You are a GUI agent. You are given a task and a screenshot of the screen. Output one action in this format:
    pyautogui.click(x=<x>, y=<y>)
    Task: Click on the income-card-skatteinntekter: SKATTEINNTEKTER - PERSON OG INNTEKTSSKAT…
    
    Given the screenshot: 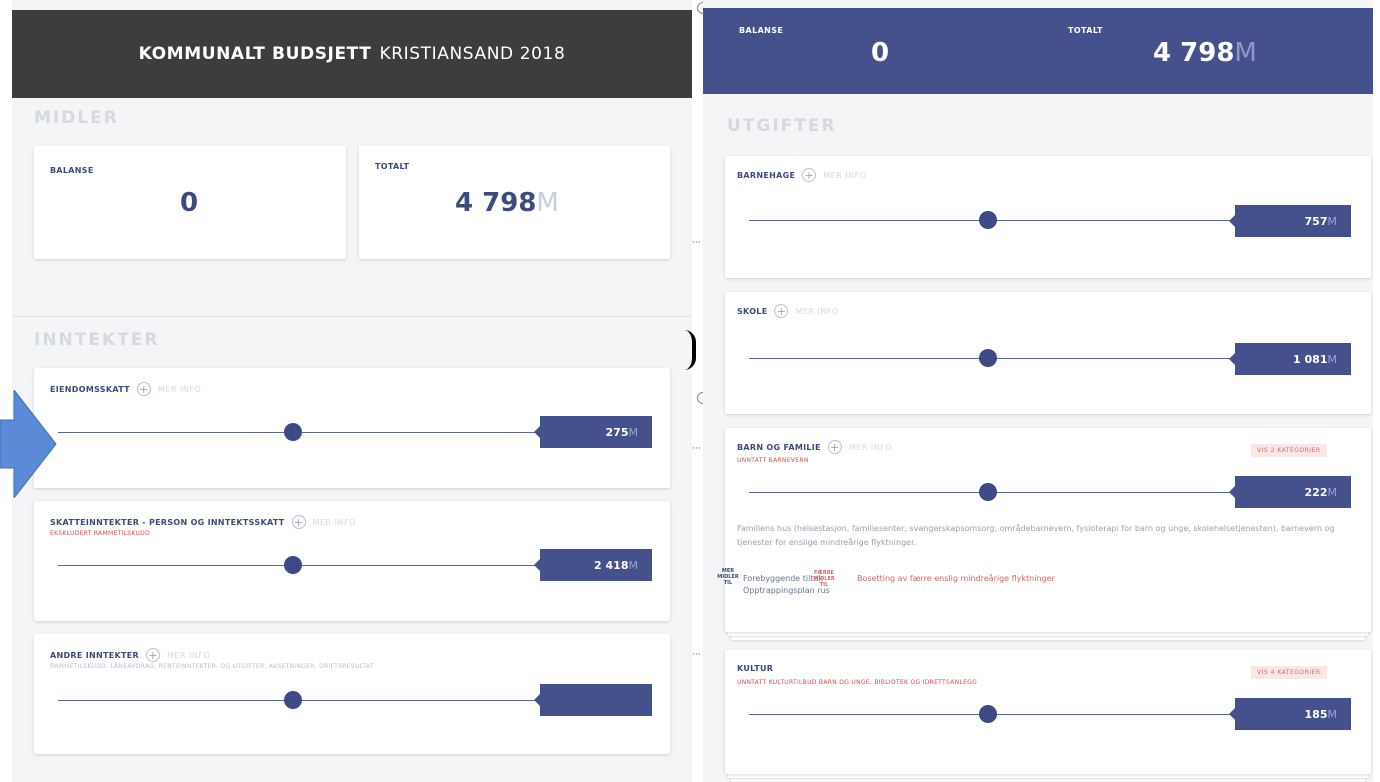 What is the action you would take?
    pyautogui.click(x=352, y=561)
    